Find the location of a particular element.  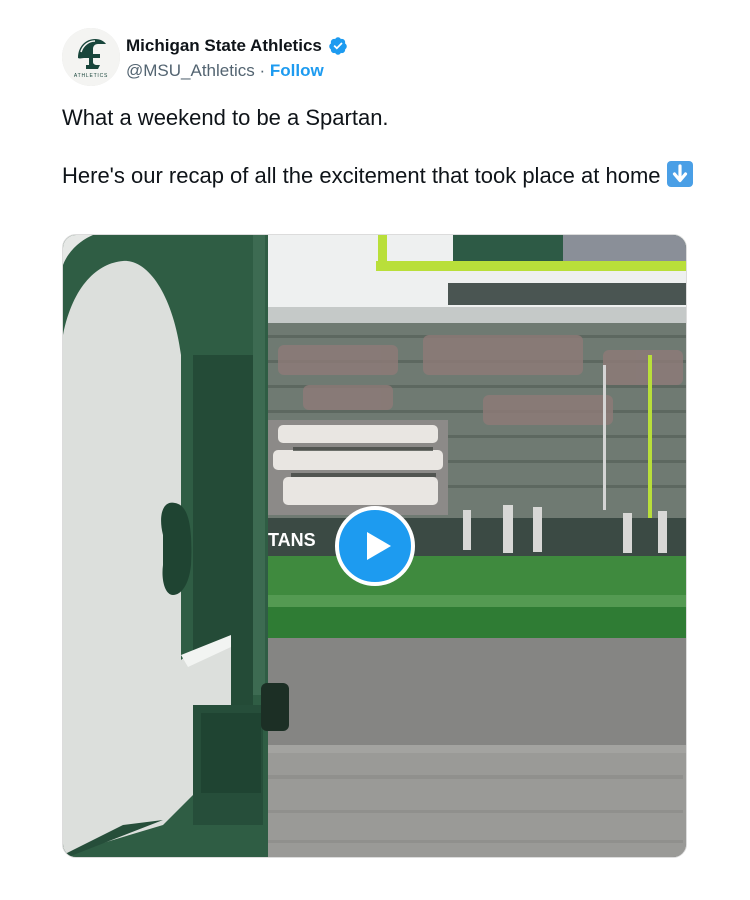

play-icon is located at coordinates (379, 546).